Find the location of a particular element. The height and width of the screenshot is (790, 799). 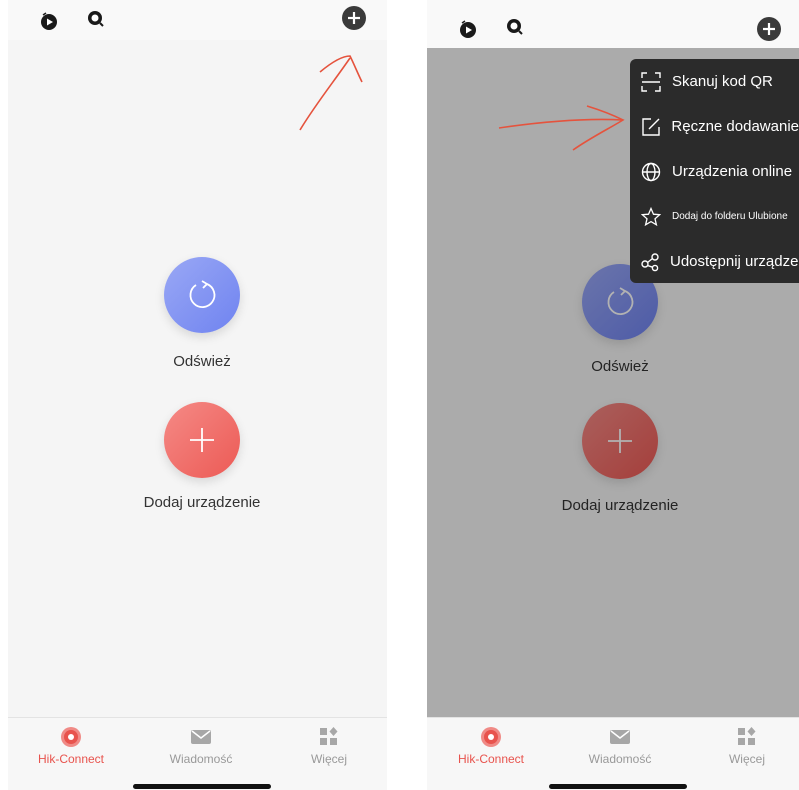

refresh-icon is located at coordinates (202, 294).